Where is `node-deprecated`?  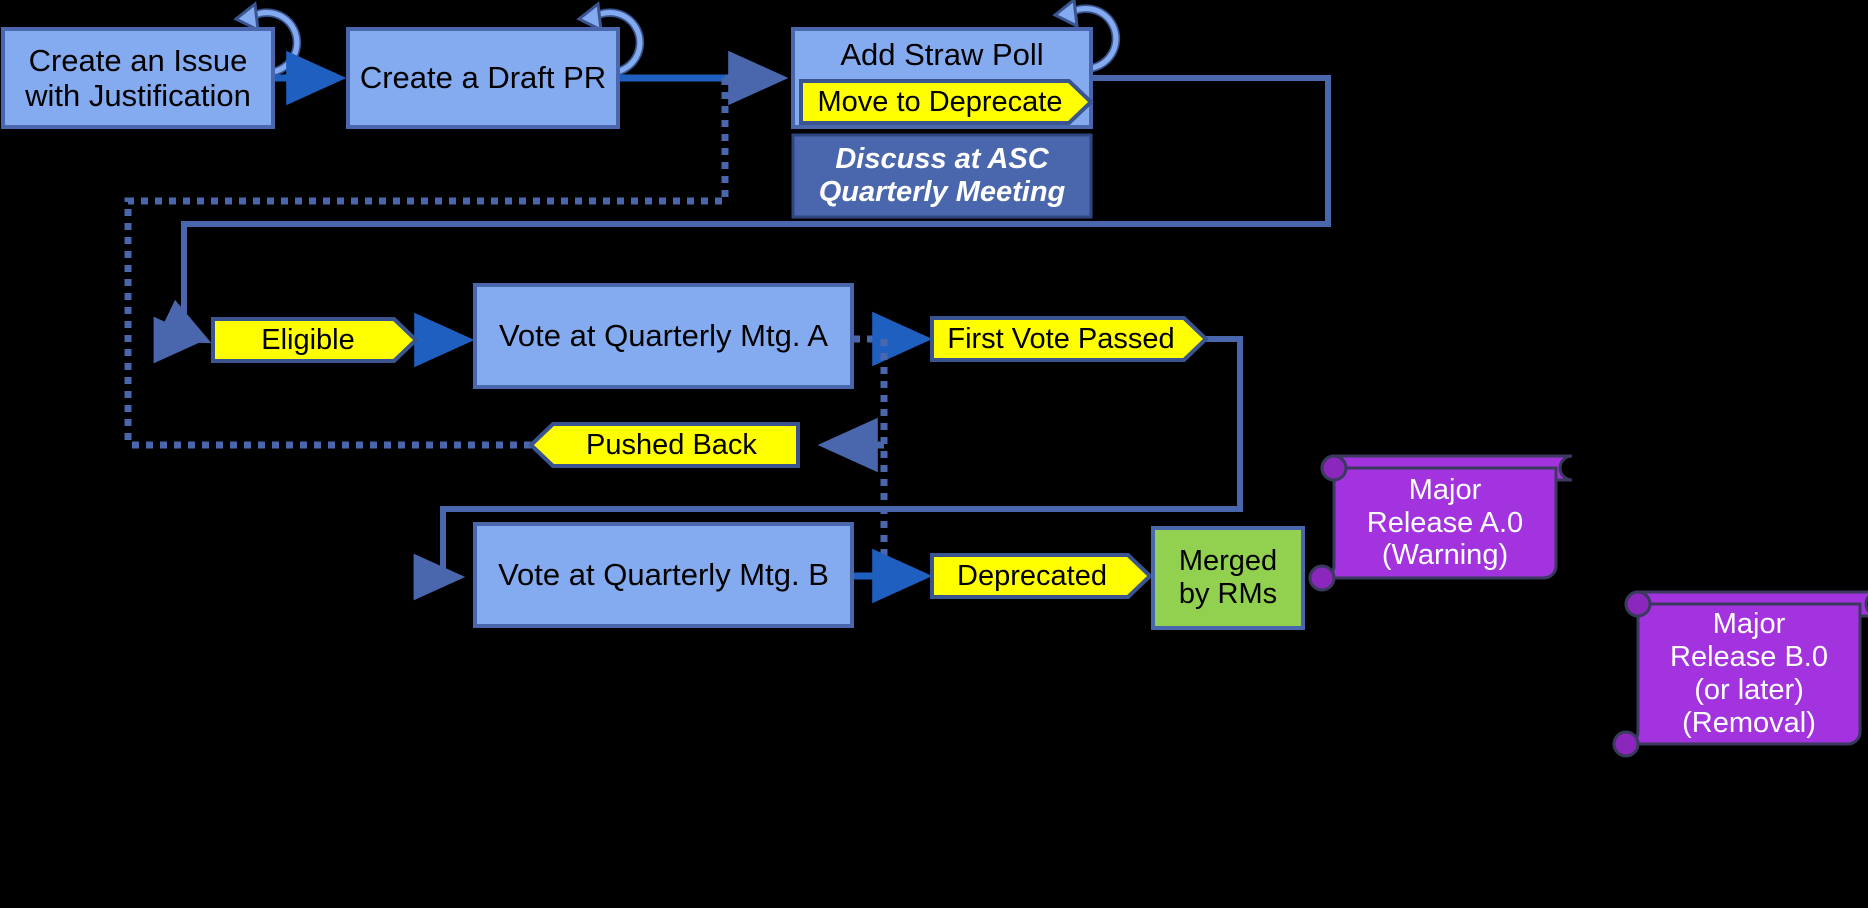
node-deprecated is located at coordinates (1041, 576).